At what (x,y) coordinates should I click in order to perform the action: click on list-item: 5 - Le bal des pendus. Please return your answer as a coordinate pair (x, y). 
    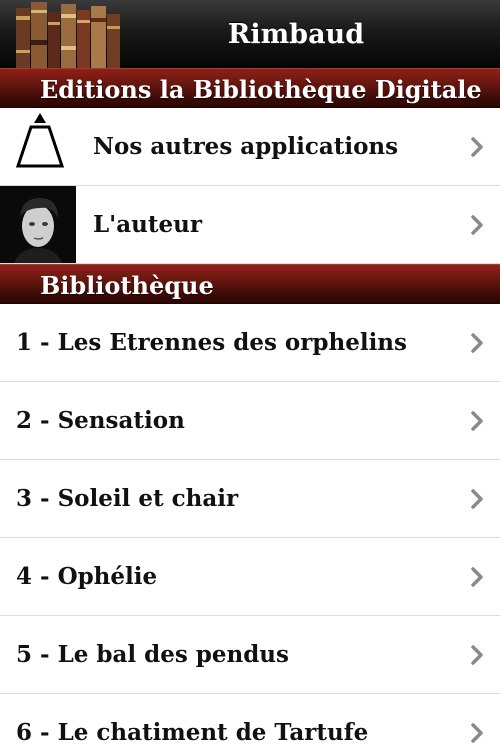
    Looking at the image, I should click on (250, 655).